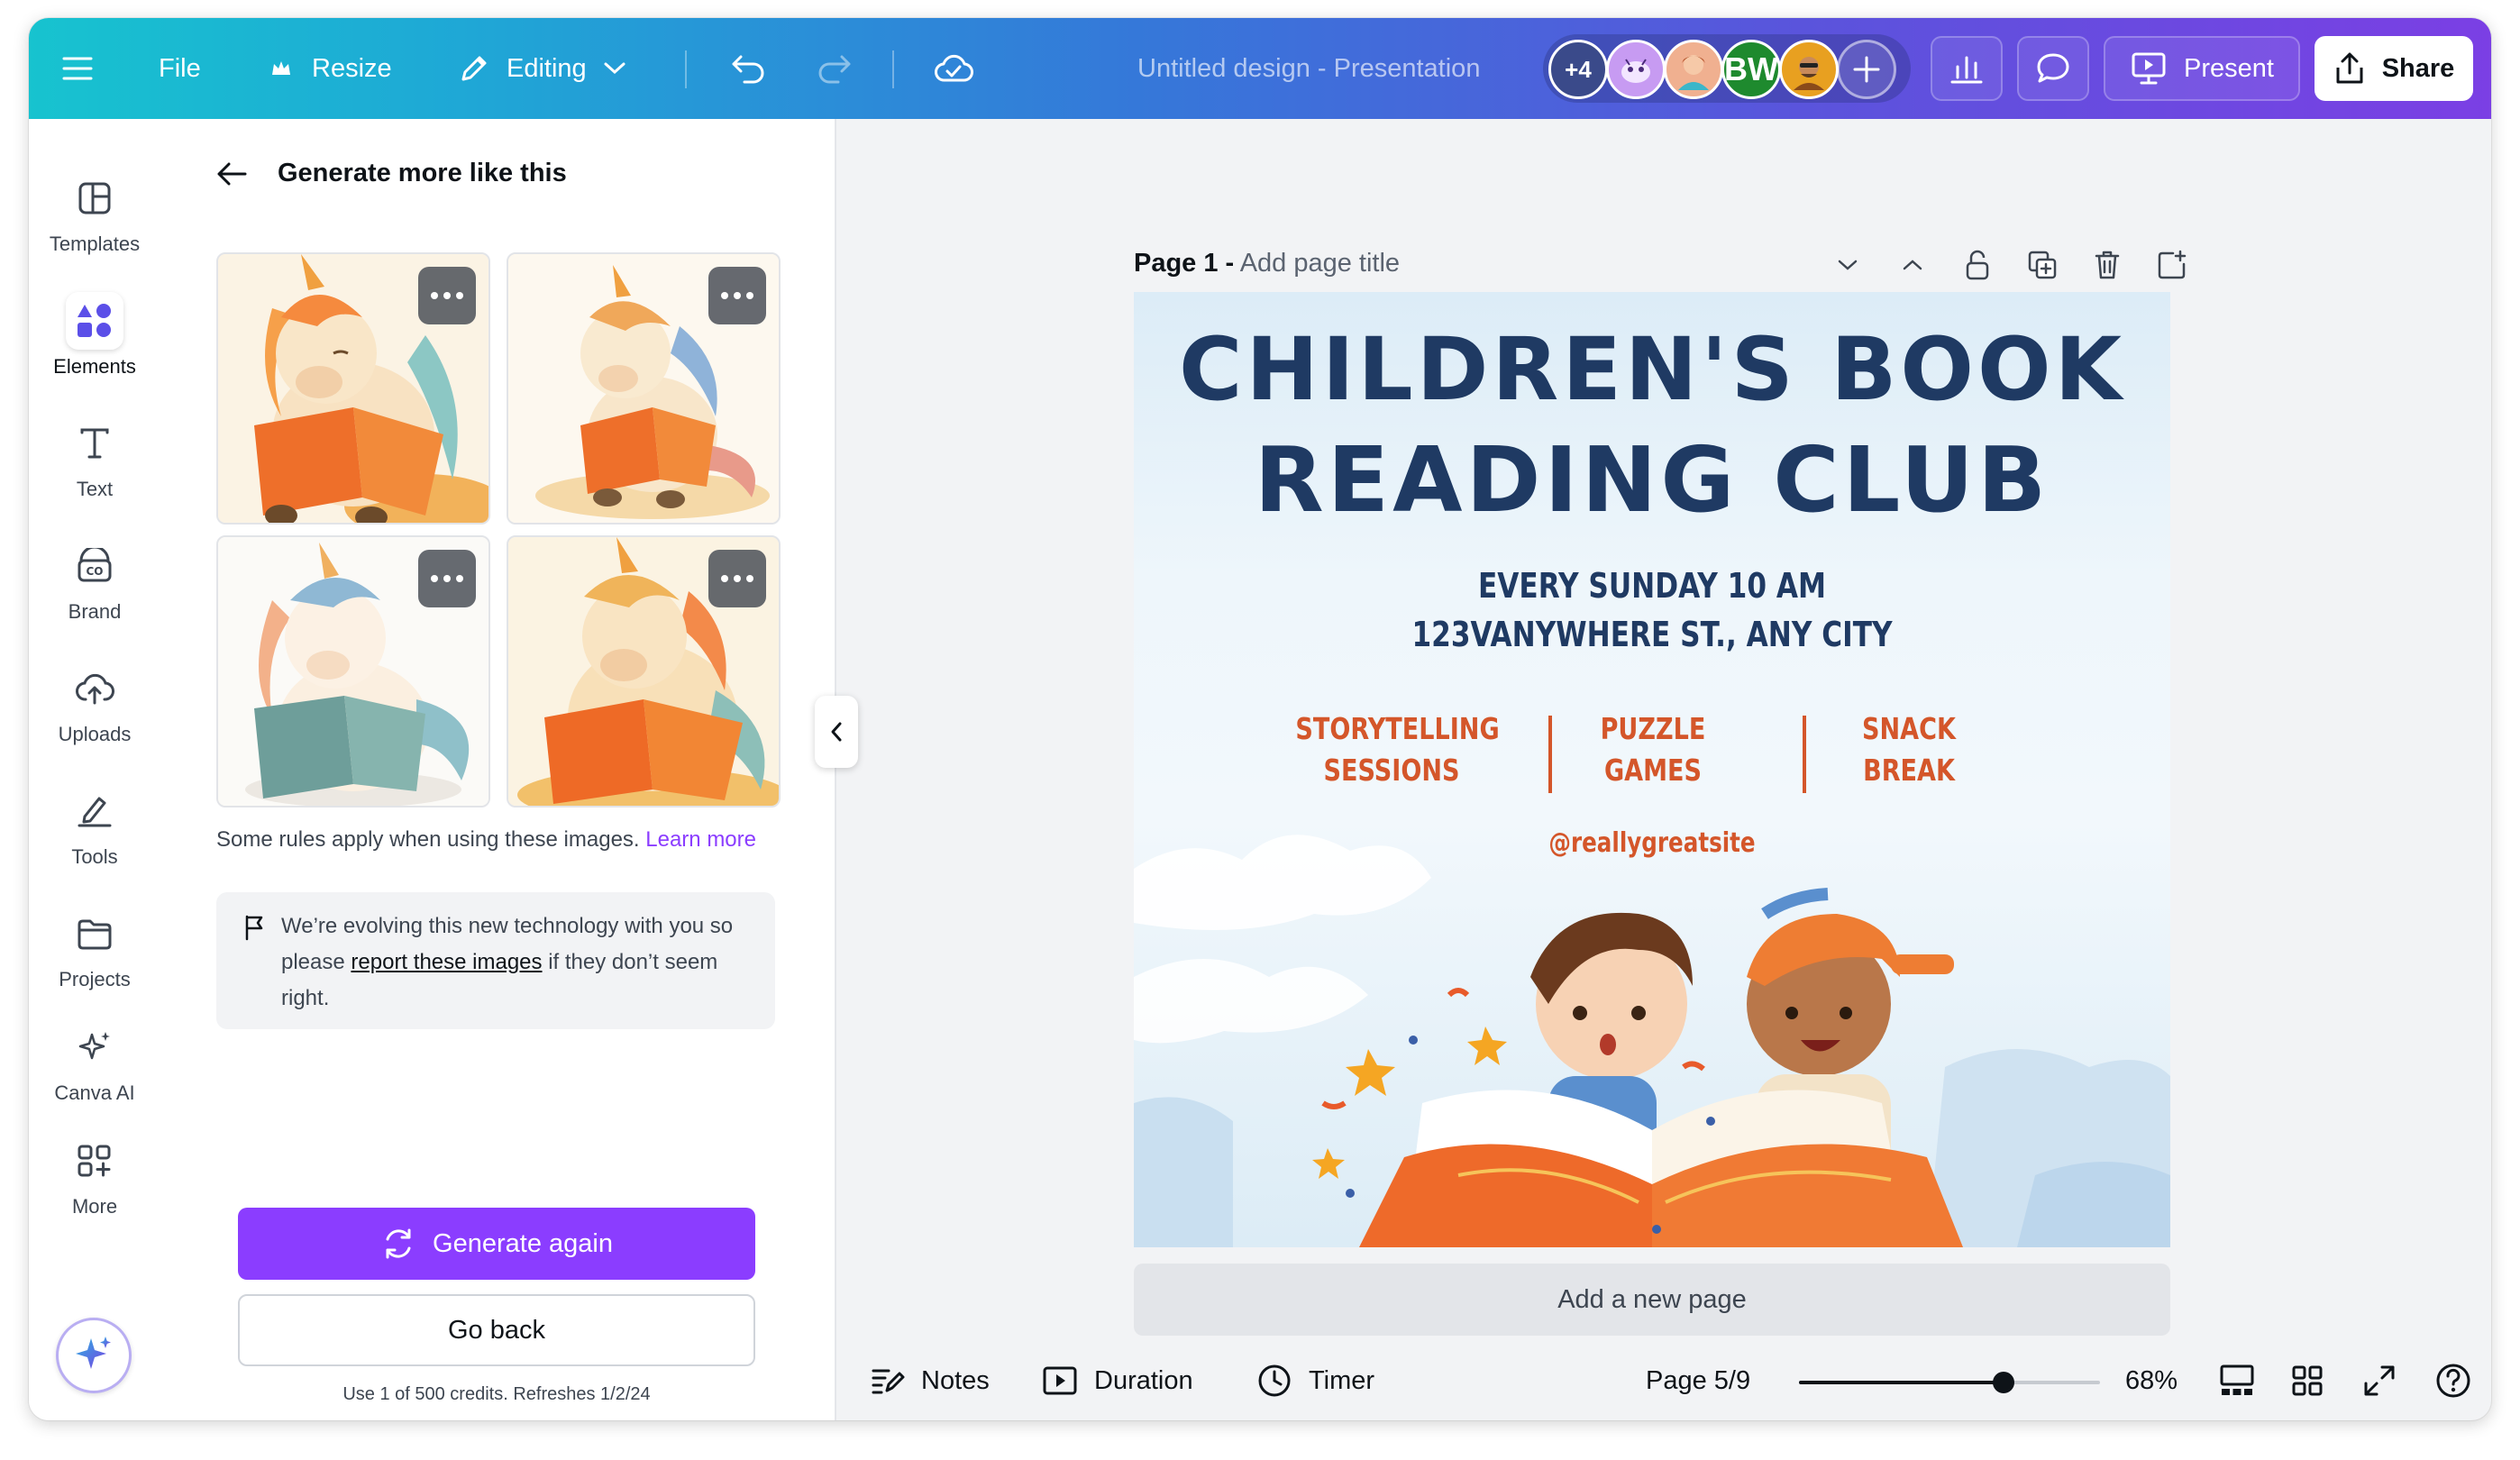 The image size is (2520, 1460). I want to click on comment-icon, so click(2053, 68).